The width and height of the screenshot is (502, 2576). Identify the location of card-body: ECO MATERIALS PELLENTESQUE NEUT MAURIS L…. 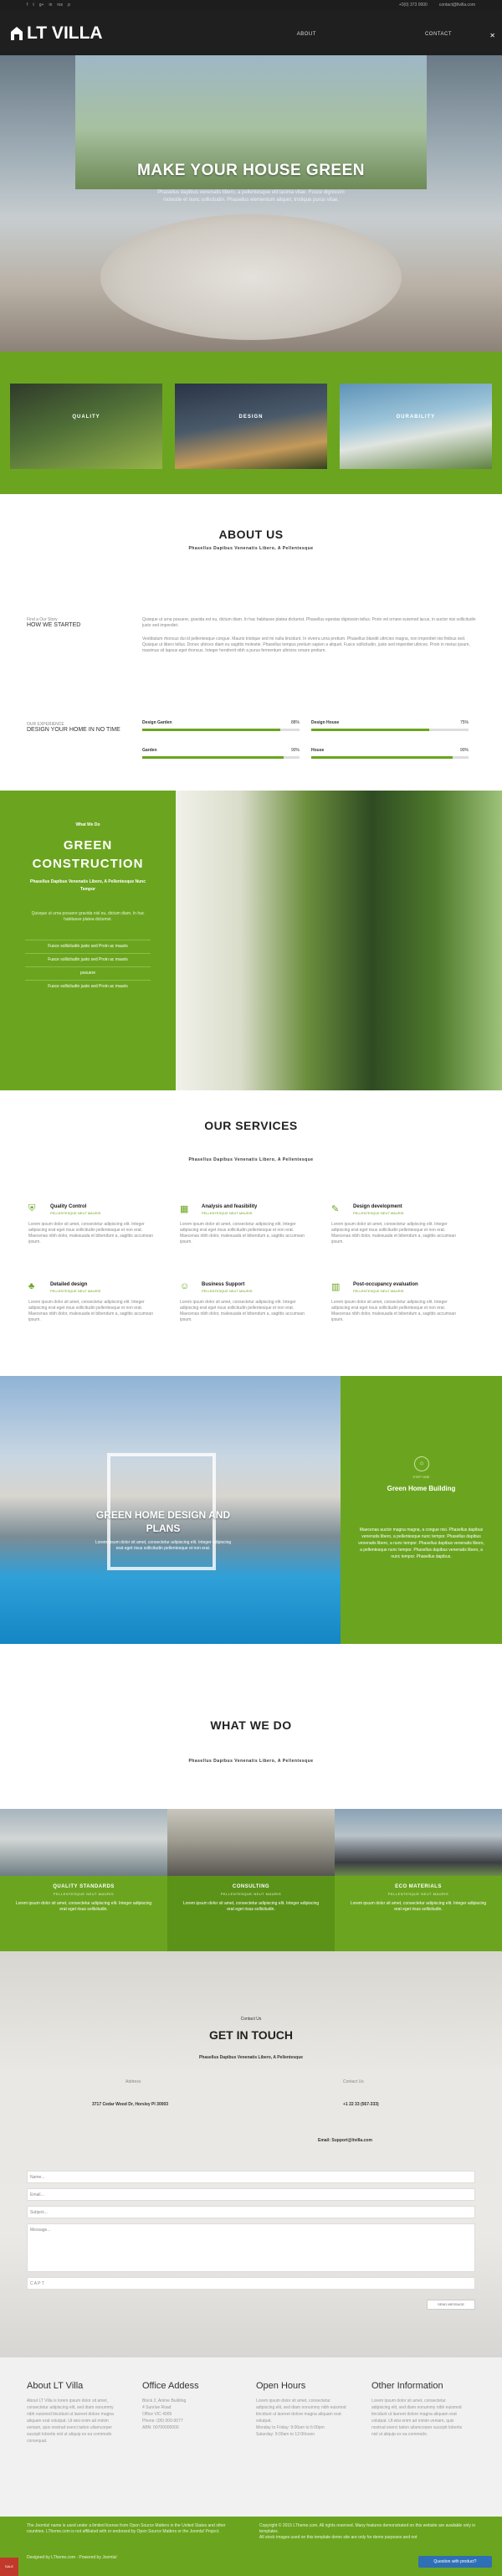
(419, 1913).